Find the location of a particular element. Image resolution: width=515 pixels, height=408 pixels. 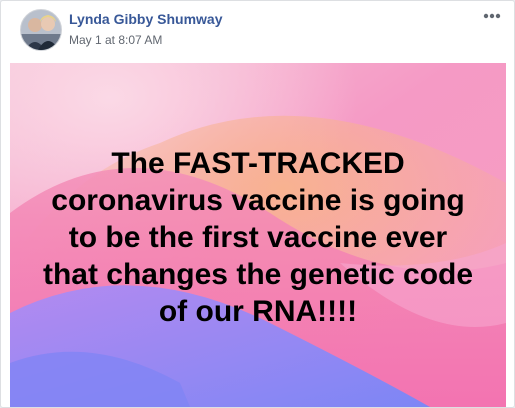

post-timestamp: May 1 at 8:07 AM is located at coordinates (115, 40).